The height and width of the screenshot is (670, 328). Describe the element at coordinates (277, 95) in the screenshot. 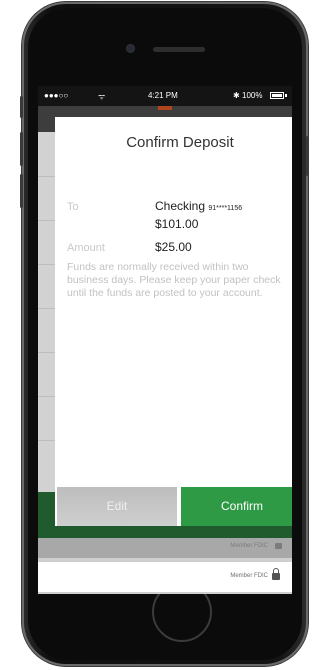

I see `battery-icon` at that location.